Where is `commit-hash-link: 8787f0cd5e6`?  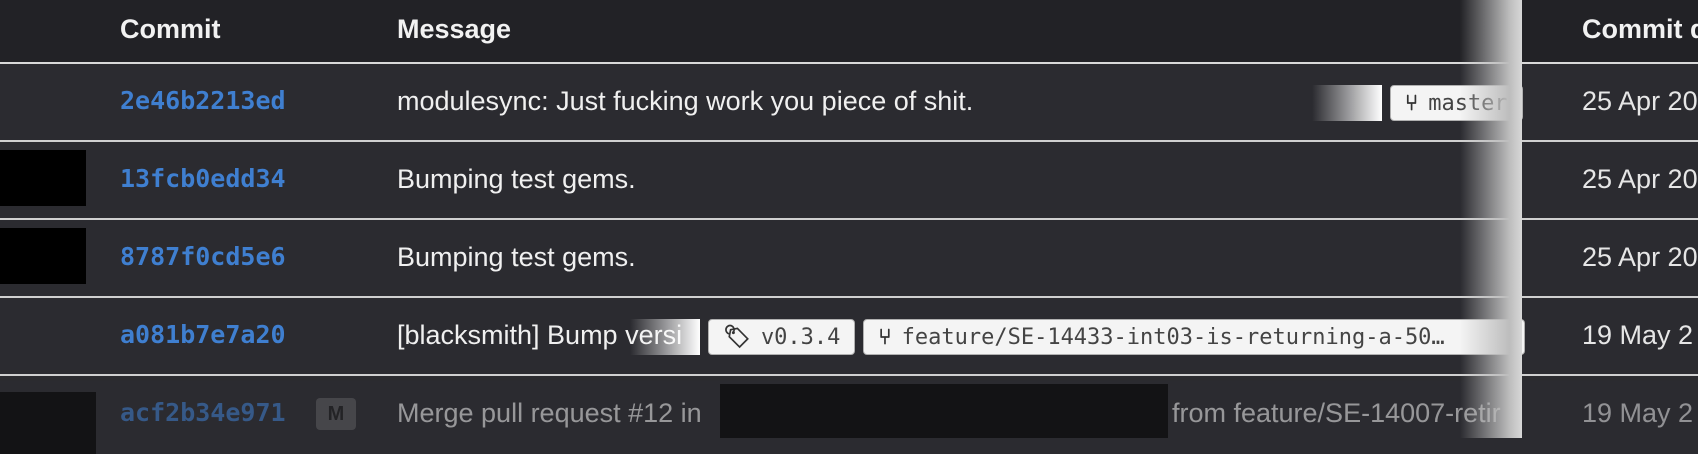 commit-hash-link: 8787f0cd5e6 is located at coordinates (203, 256).